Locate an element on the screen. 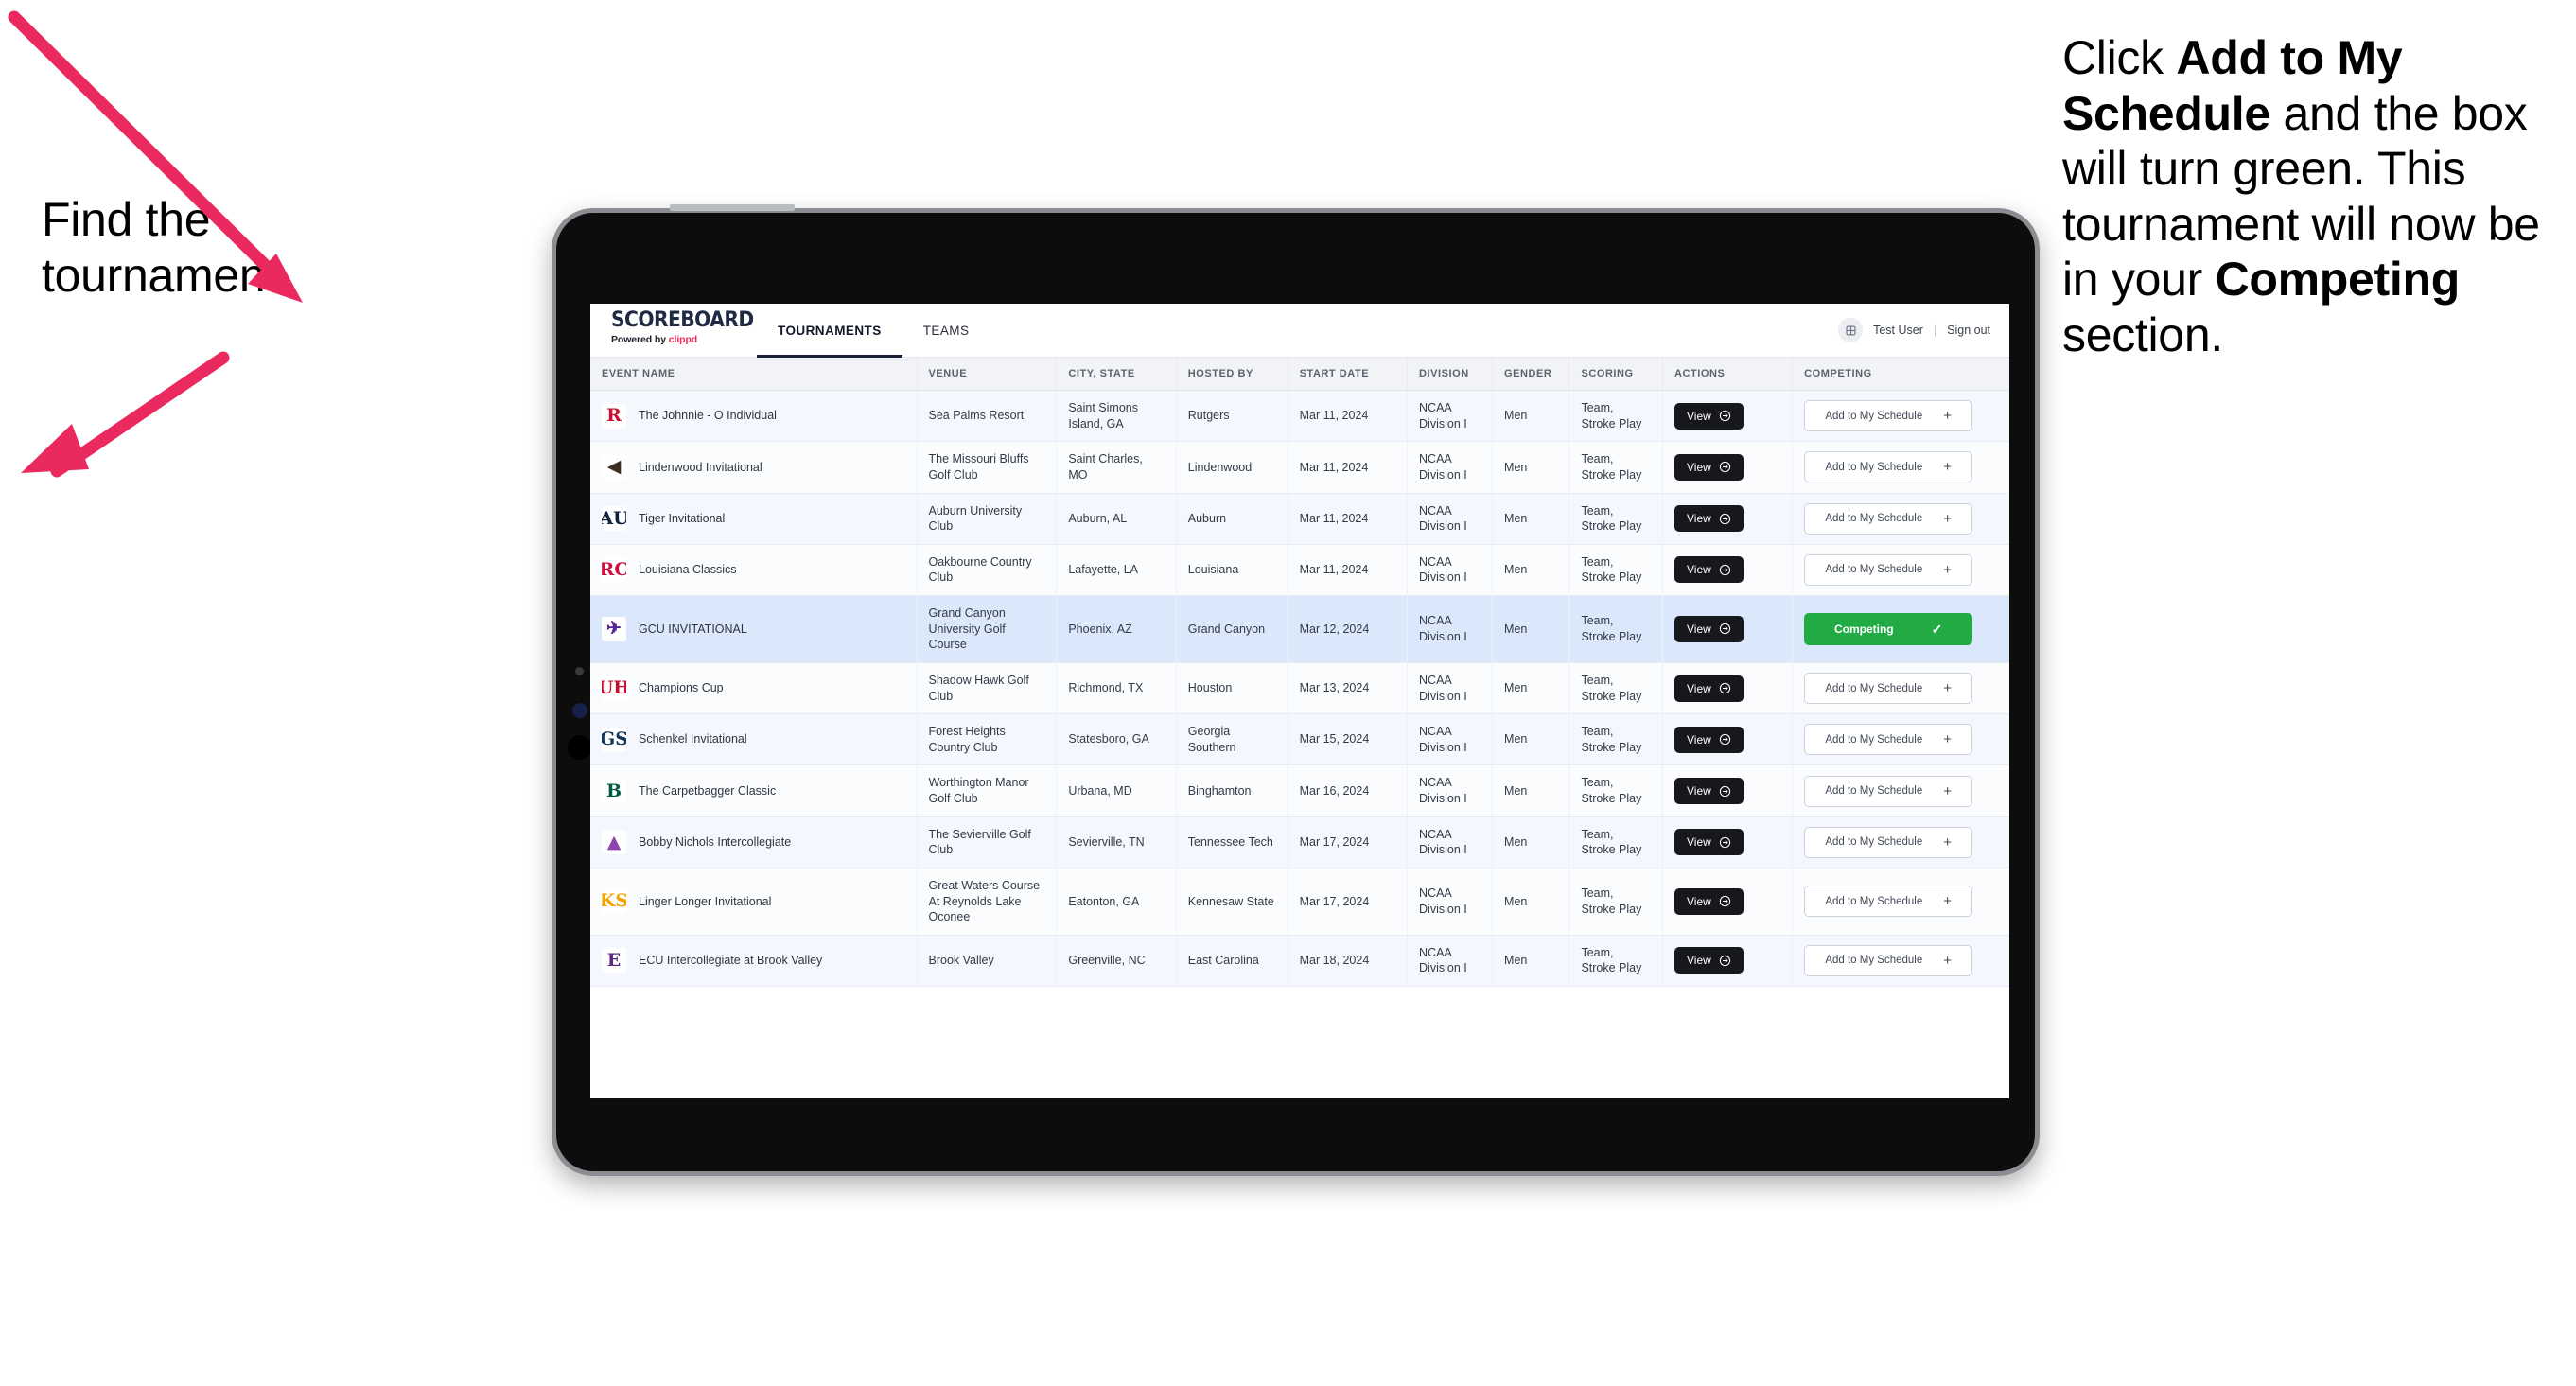 This screenshot has height=1386, width=2576. cell-event-name: ✈ GCU INVITATIONAL is located at coordinates (754, 629).